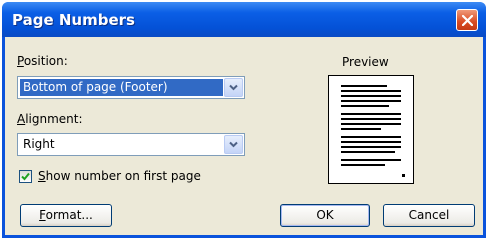 This screenshot has width=492, height=244. What do you see at coordinates (131, 144) in the screenshot?
I see `alignment-dropdown: Right` at bounding box center [131, 144].